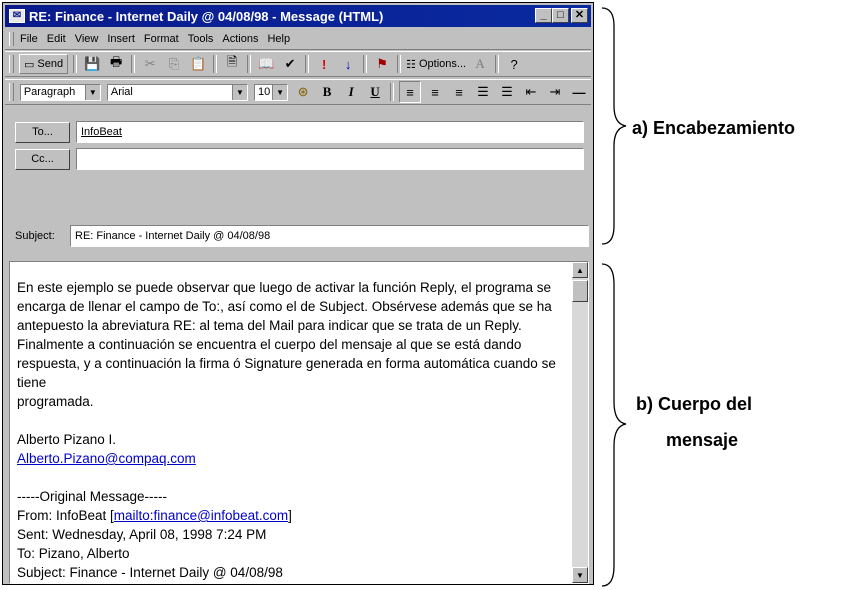 The height and width of the screenshot is (590, 859). I want to click on cut-icon: ✂, so click(150, 64).